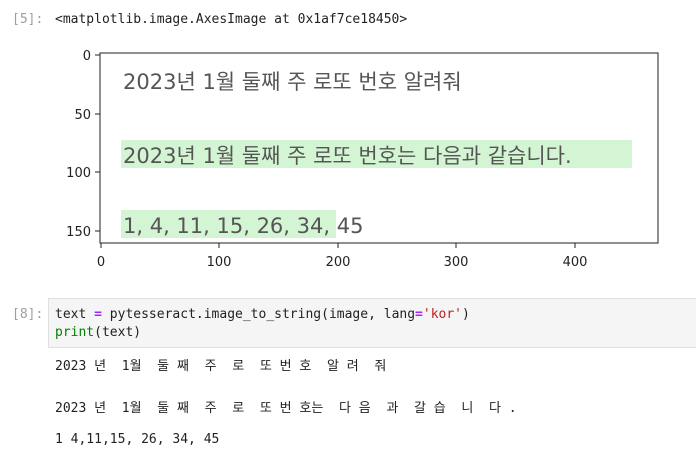 Image resolution: width=696 pixels, height=460 pixels. Describe the element at coordinates (82, 115) in the screenshot. I see `y-tick-label-50: 50` at that location.